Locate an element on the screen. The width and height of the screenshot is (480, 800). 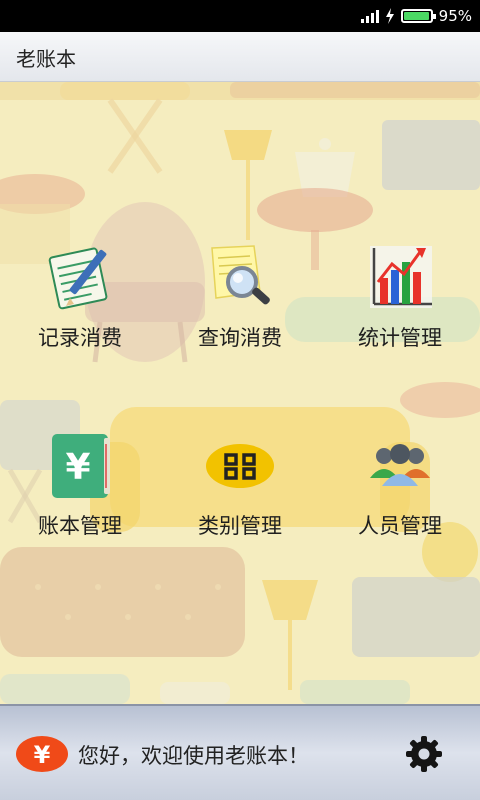
charging-icon is located at coordinates (389, 16).